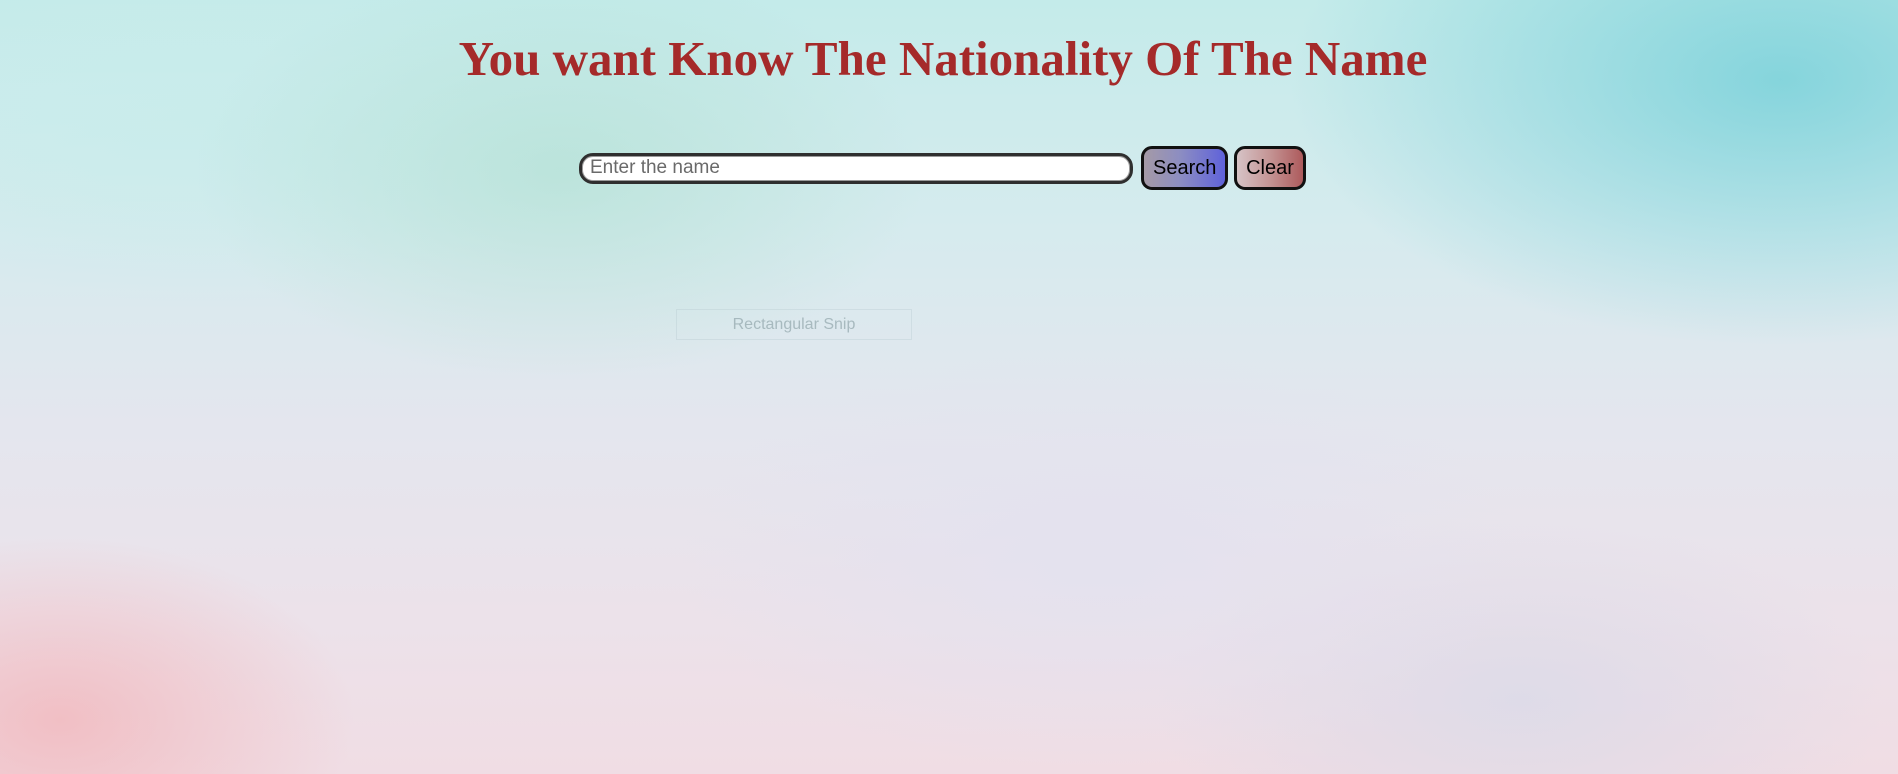 This screenshot has height=774, width=1898. What do you see at coordinates (794, 324) in the screenshot?
I see `snip-tooltip: Rectangular Snip` at bounding box center [794, 324].